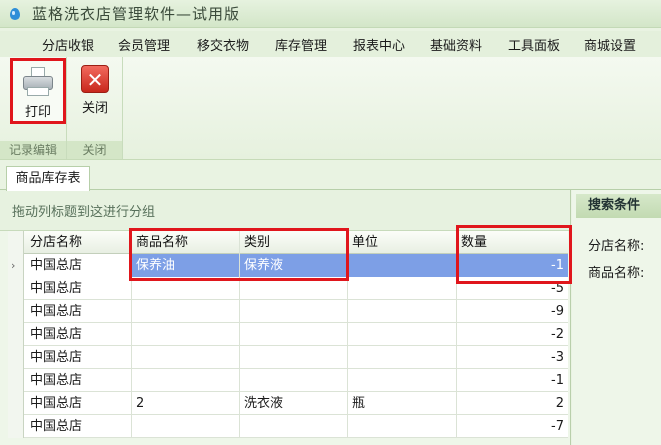 The image size is (661, 445). I want to click on ribbon-group-record-edit: 打印 记录编辑, so click(33, 108).